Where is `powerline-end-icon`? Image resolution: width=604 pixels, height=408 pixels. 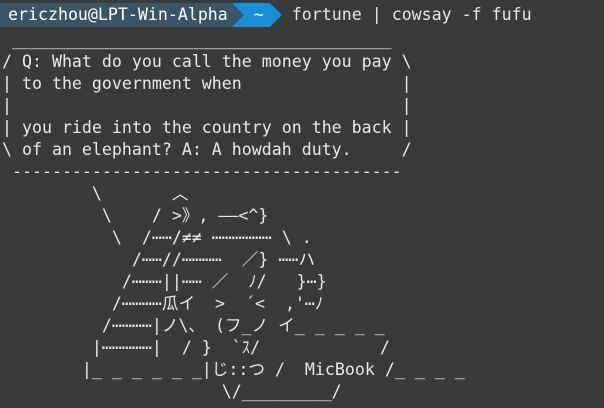 powerline-end-icon is located at coordinates (275, 15).